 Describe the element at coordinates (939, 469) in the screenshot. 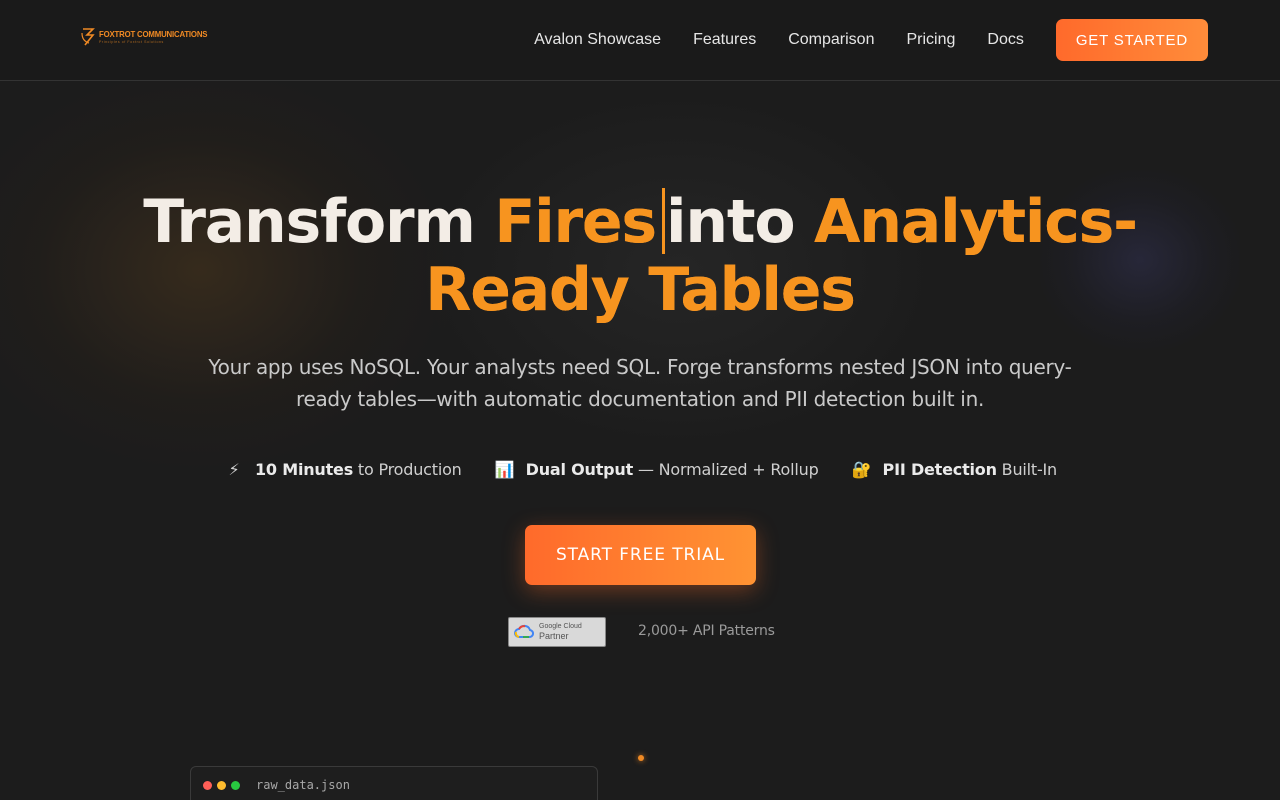

I see `feature-bold: PII Detection` at that location.